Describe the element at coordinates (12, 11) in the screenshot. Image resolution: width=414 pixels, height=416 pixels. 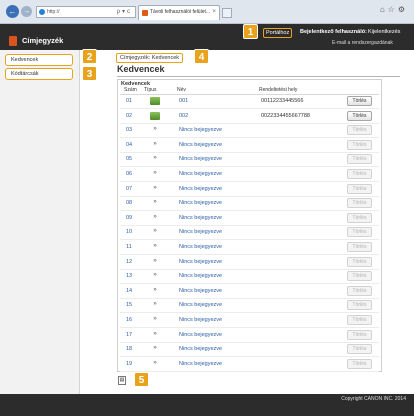
I see `back-button: ←` at that location.